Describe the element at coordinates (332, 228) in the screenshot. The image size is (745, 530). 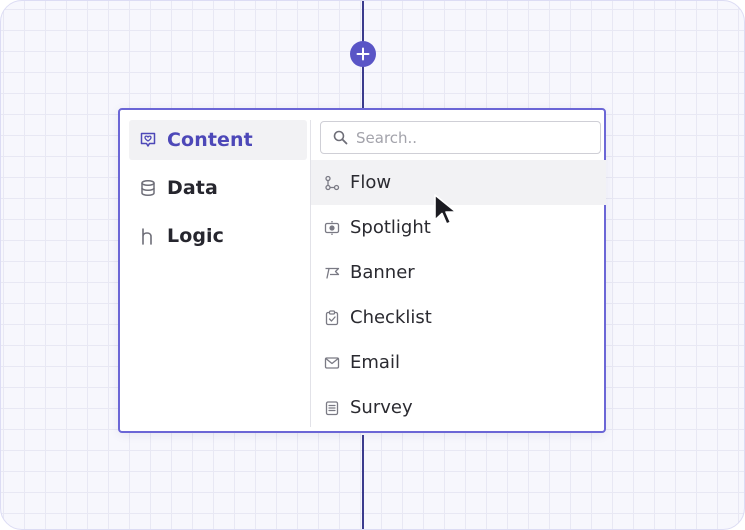
I see `spotlight-icon` at that location.